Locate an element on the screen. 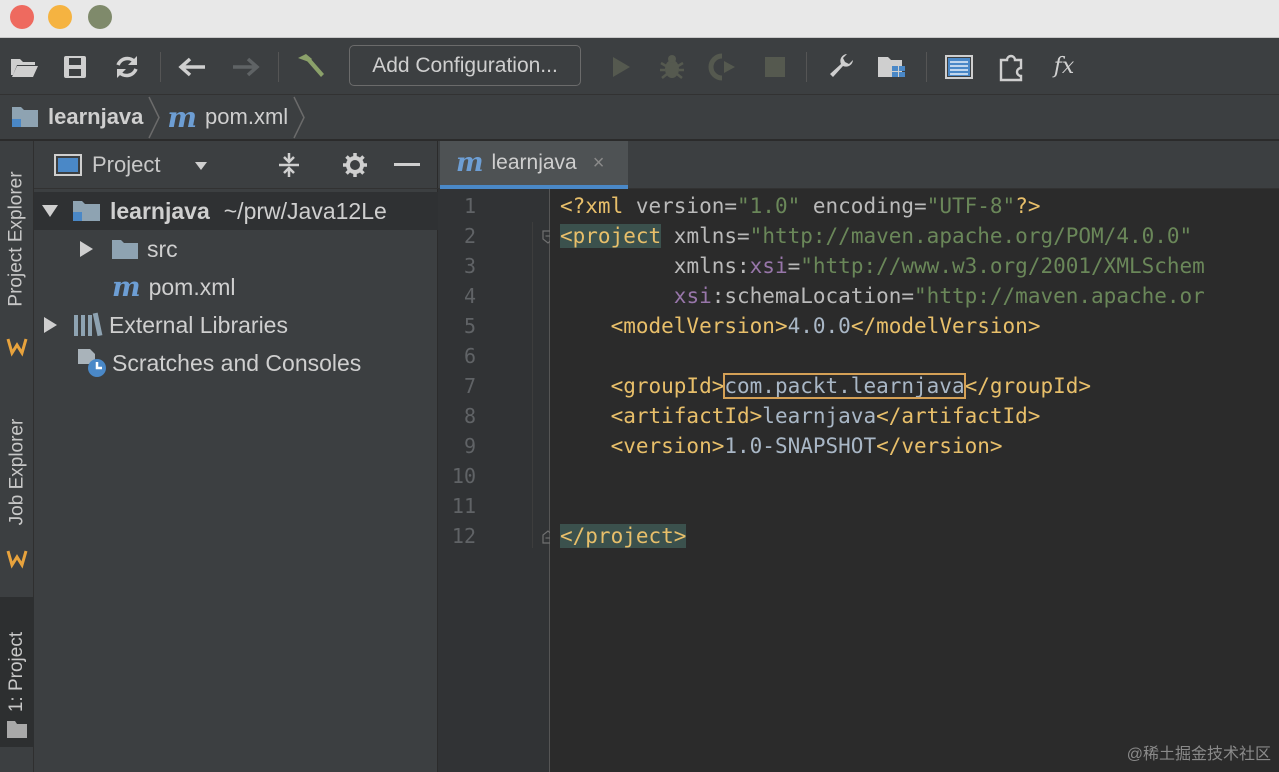  tab-project-explorer: Project Explorer is located at coordinates (17, 239).